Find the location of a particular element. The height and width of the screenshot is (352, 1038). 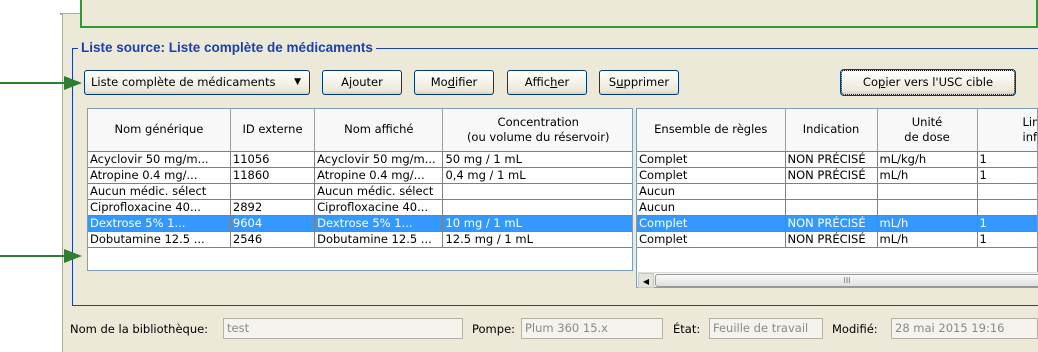

delete-button: Supprimer is located at coordinates (639, 82).